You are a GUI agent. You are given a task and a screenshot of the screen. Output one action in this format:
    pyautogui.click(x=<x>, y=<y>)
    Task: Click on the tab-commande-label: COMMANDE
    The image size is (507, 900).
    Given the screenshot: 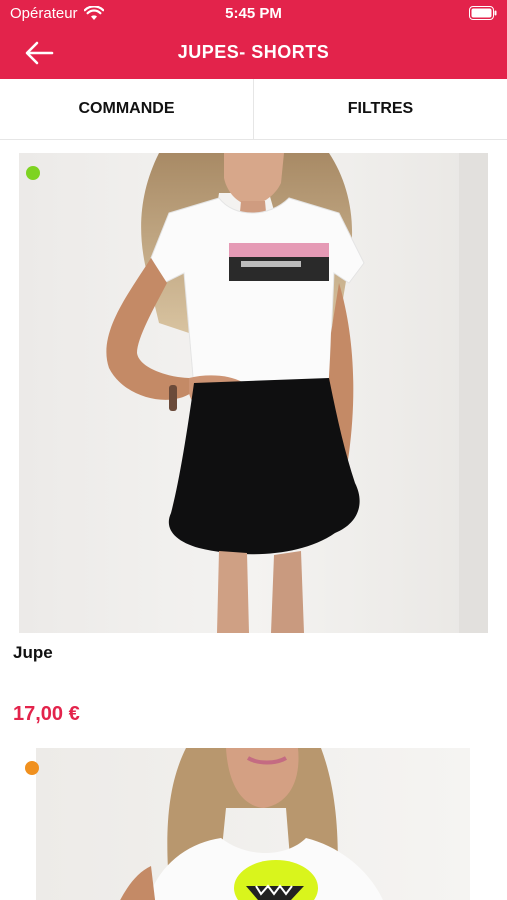 What is the action you would take?
    pyautogui.click(x=126, y=108)
    